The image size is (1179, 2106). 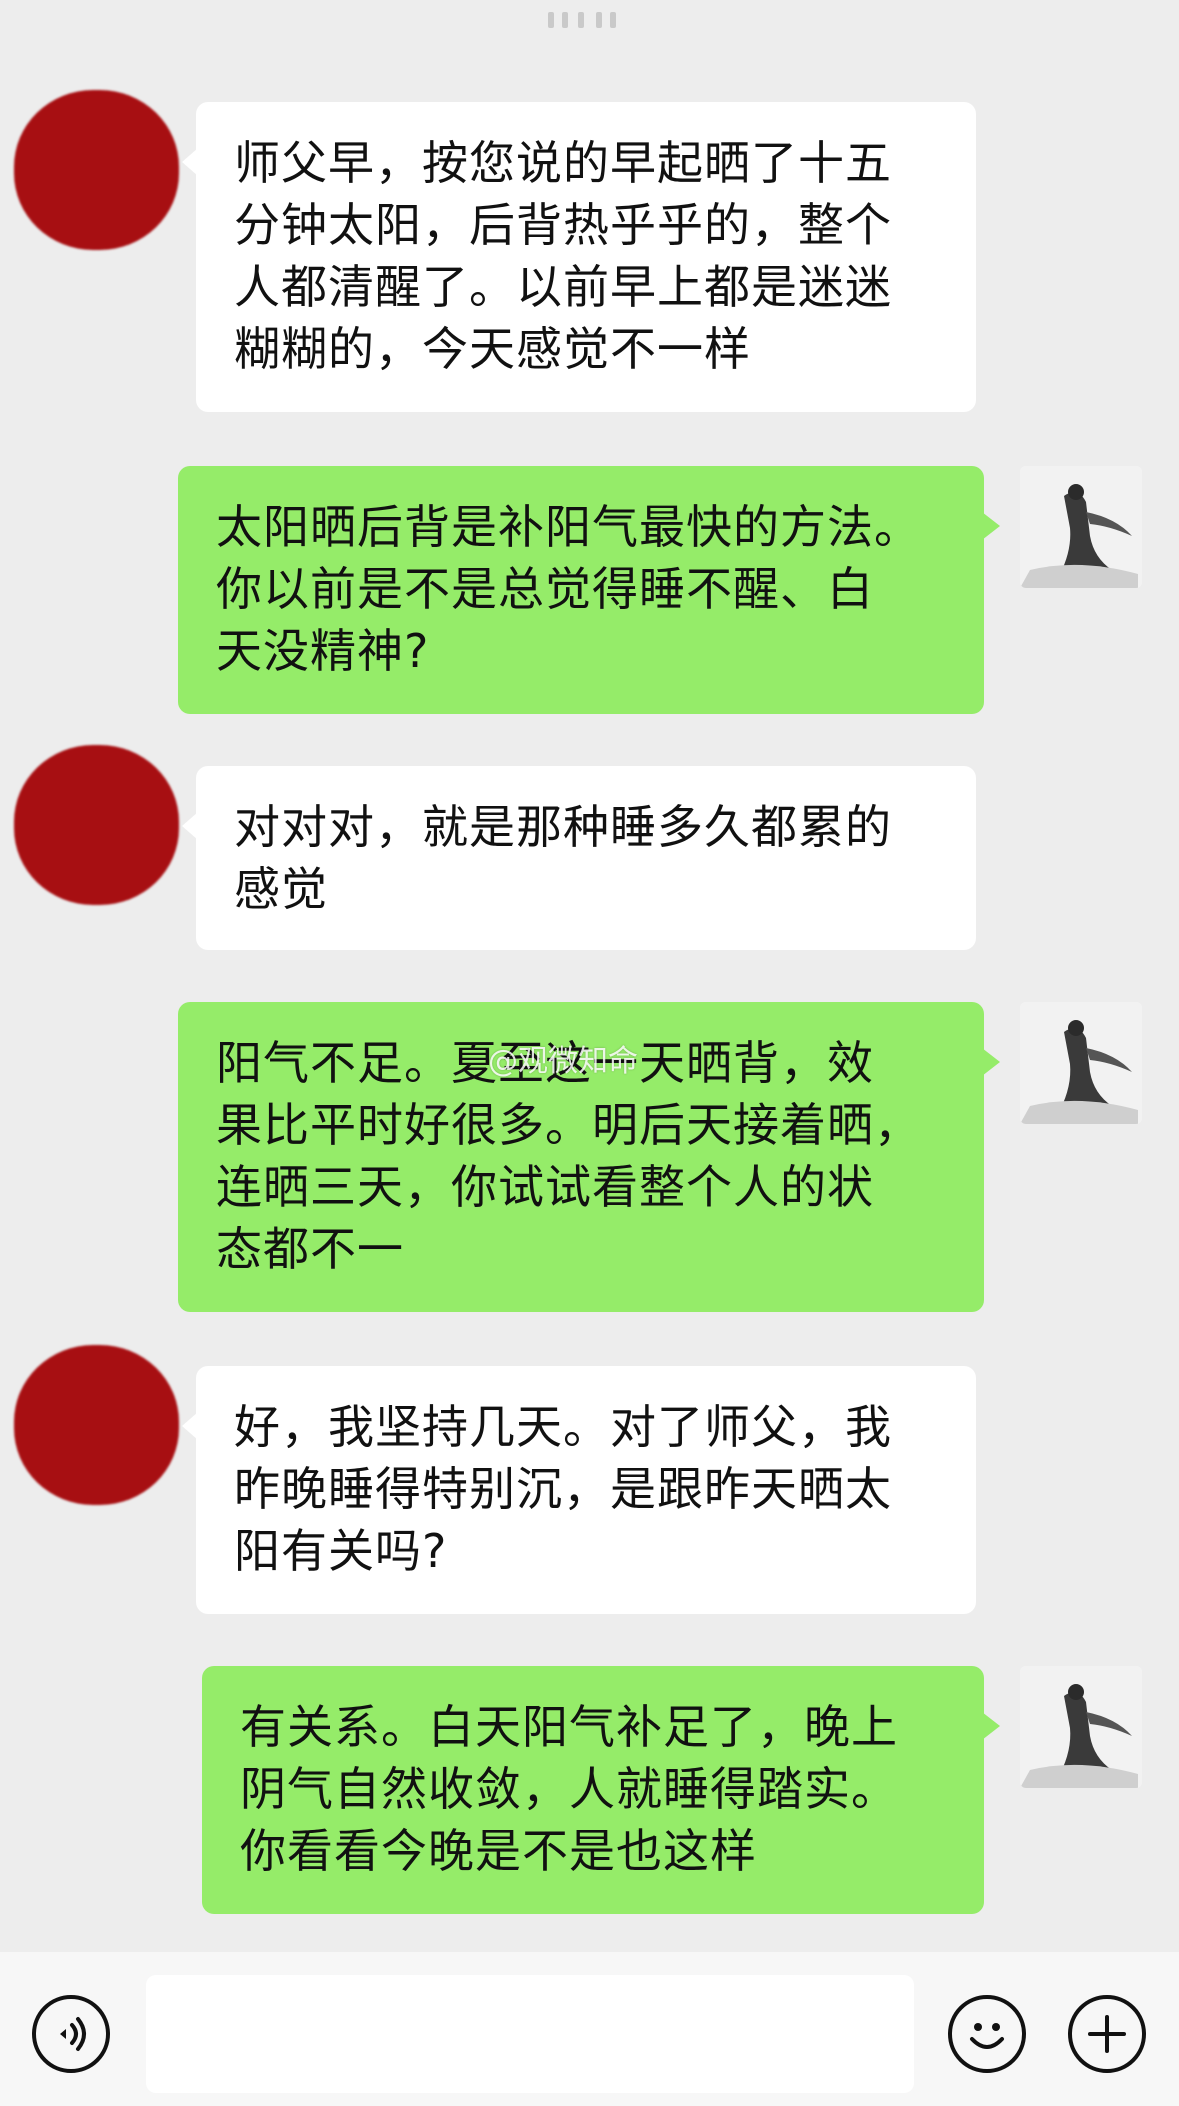 I want to click on top-indicator, so click(x=593, y=19).